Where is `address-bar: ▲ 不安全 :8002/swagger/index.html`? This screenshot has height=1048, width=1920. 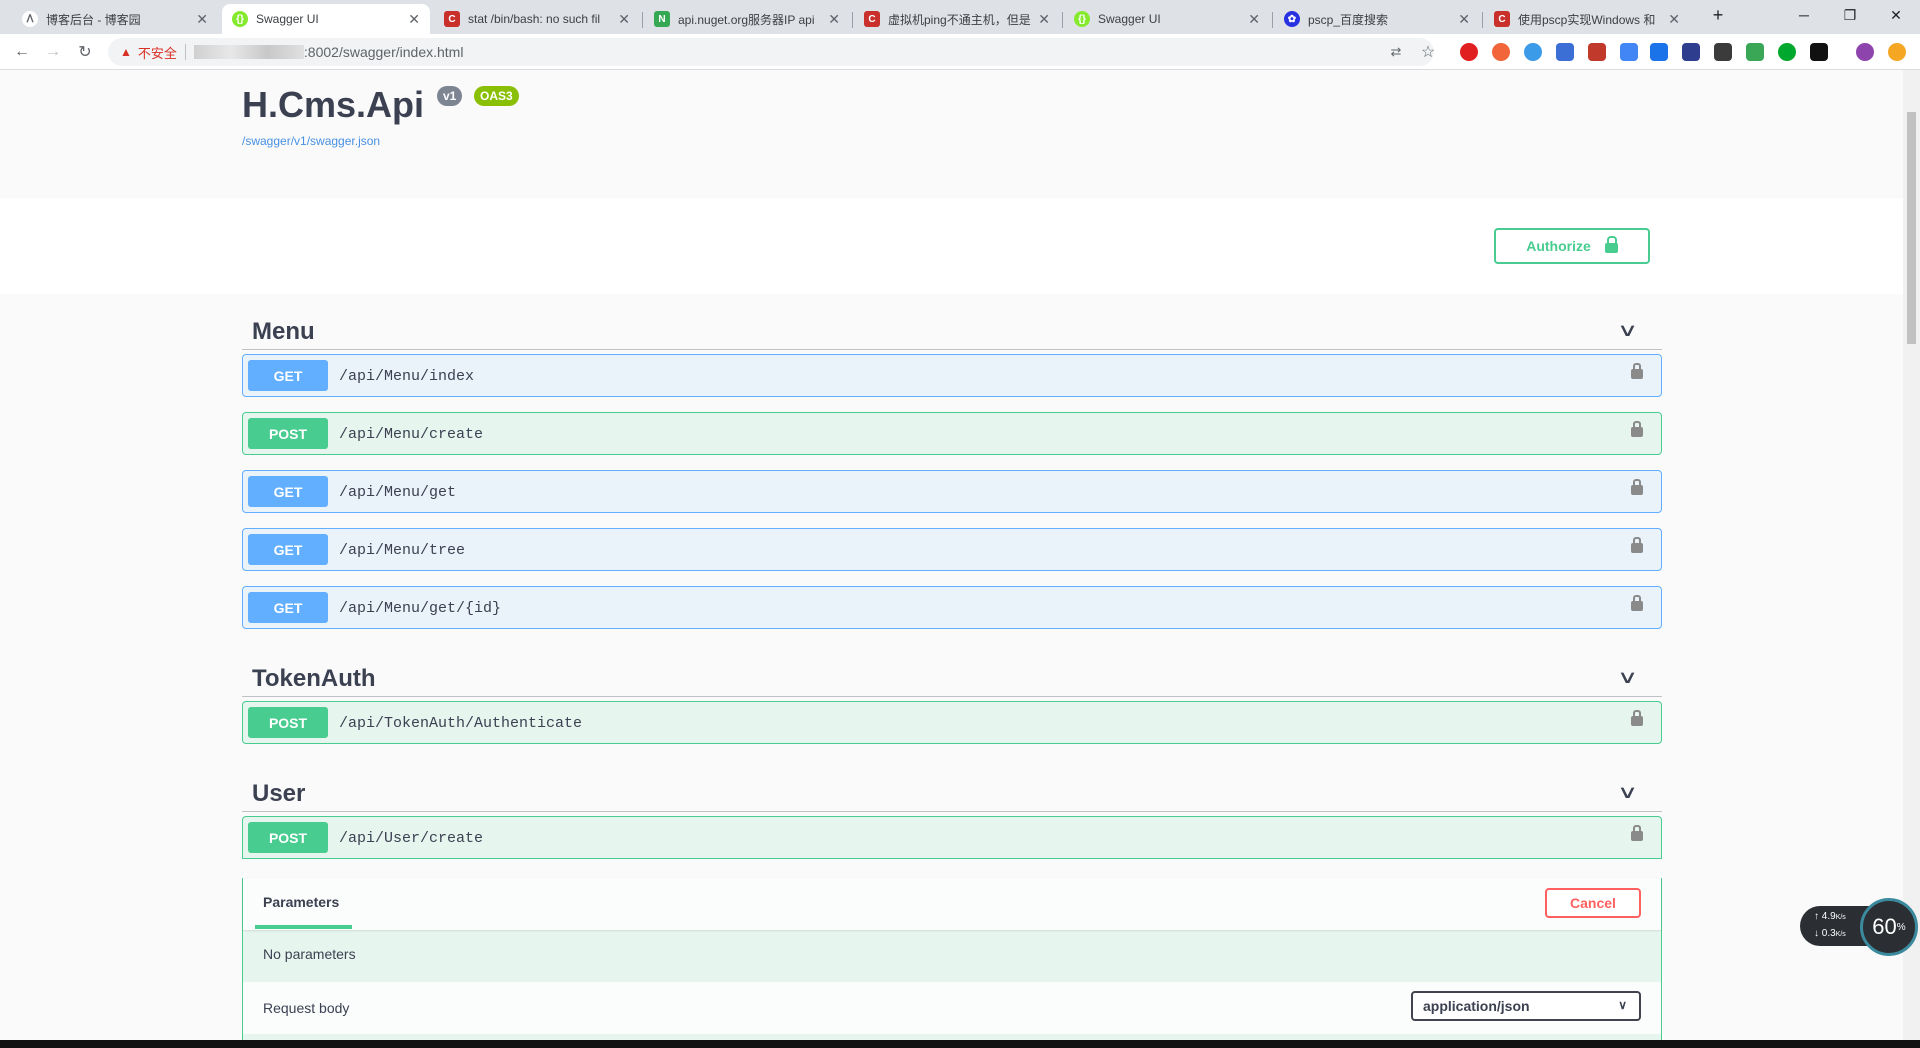
address-bar: ▲ 不安全 :8002/swagger/index.html is located at coordinates (771, 52).